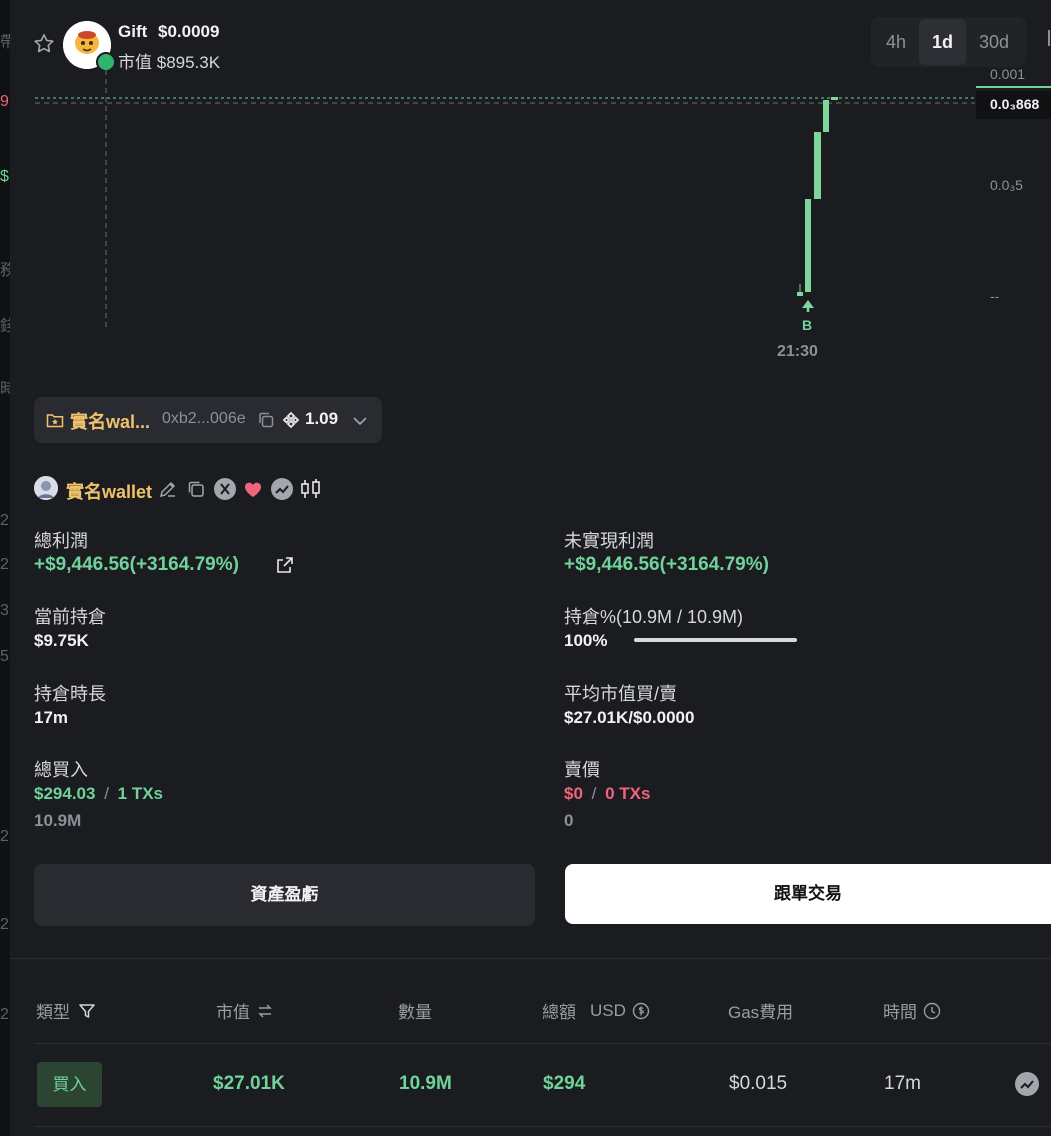 This screenshot has width=1051, height=1136. What do you see at coordinates (1008, 74) in the screenshot?
I see `axis-top-label: 0.001` at bounding box center [1008, 74].